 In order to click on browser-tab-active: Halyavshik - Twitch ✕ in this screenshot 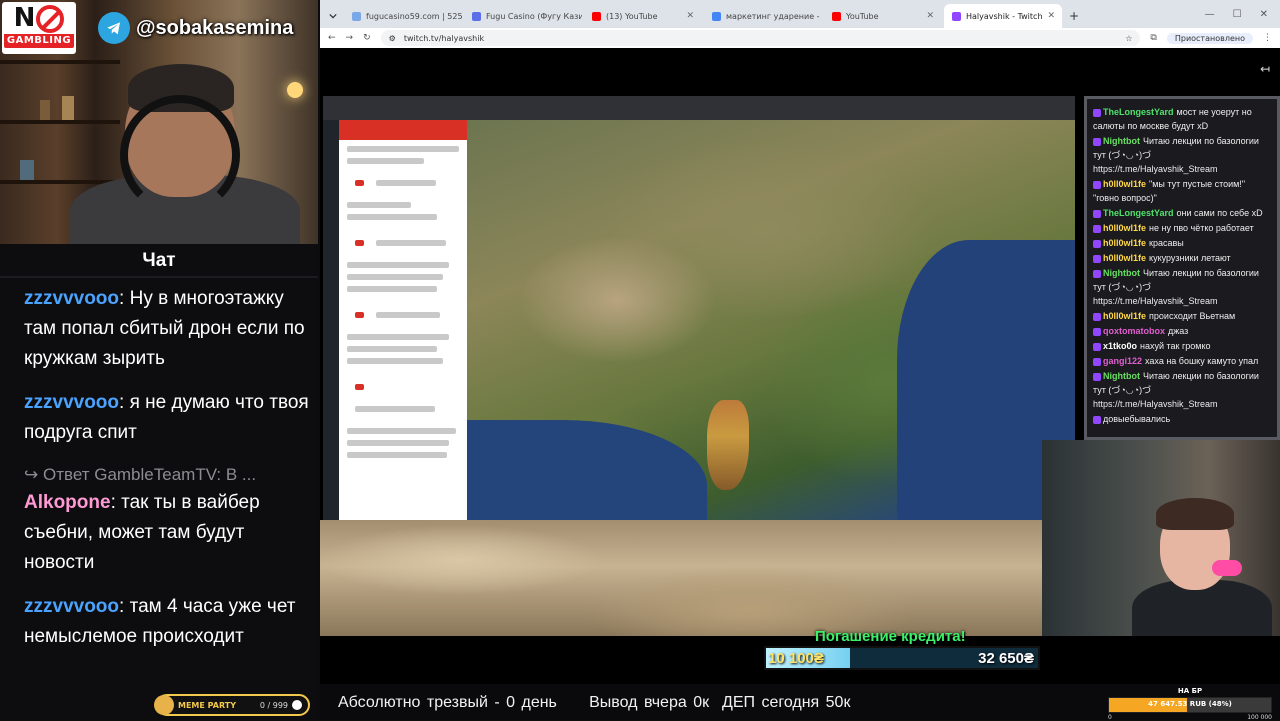, I will do `click(1003, 16)`.